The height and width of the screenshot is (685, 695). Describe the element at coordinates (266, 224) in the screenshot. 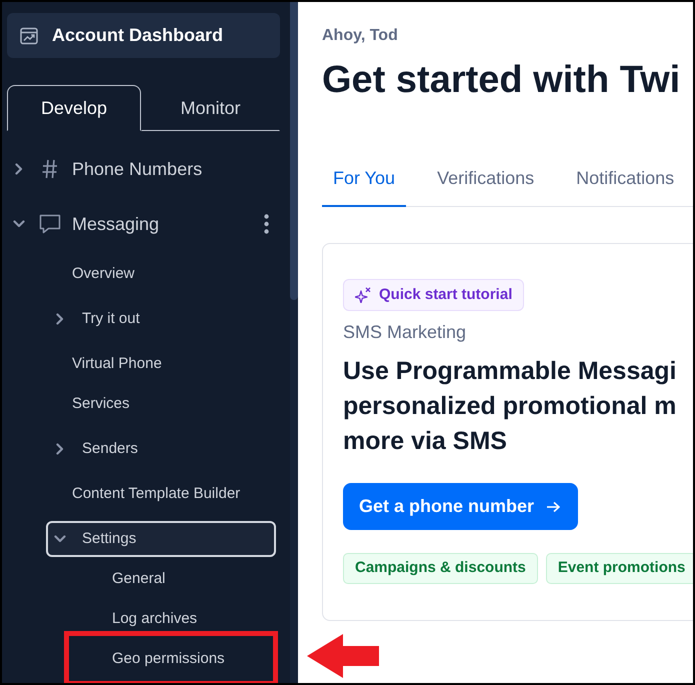

I see `more-icon` at that location.